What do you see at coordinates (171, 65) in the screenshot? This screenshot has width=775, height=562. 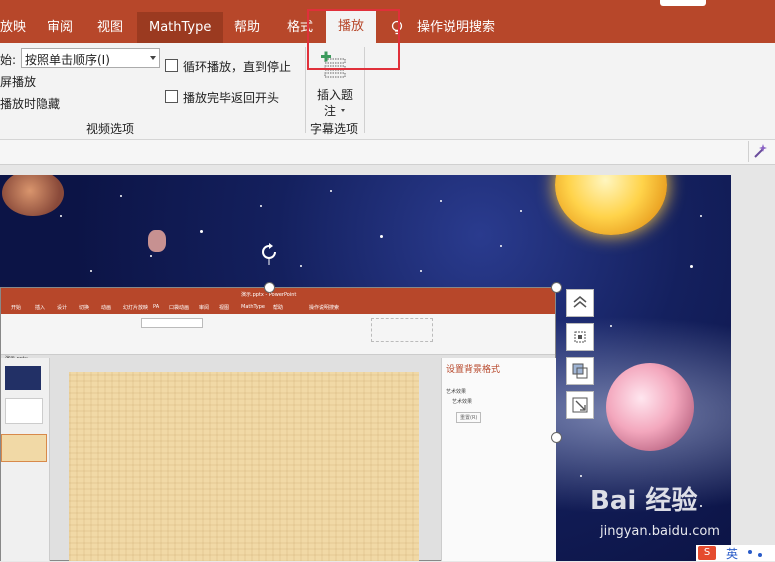 I see `loop-checkbox` at bounding box center [171, 65].